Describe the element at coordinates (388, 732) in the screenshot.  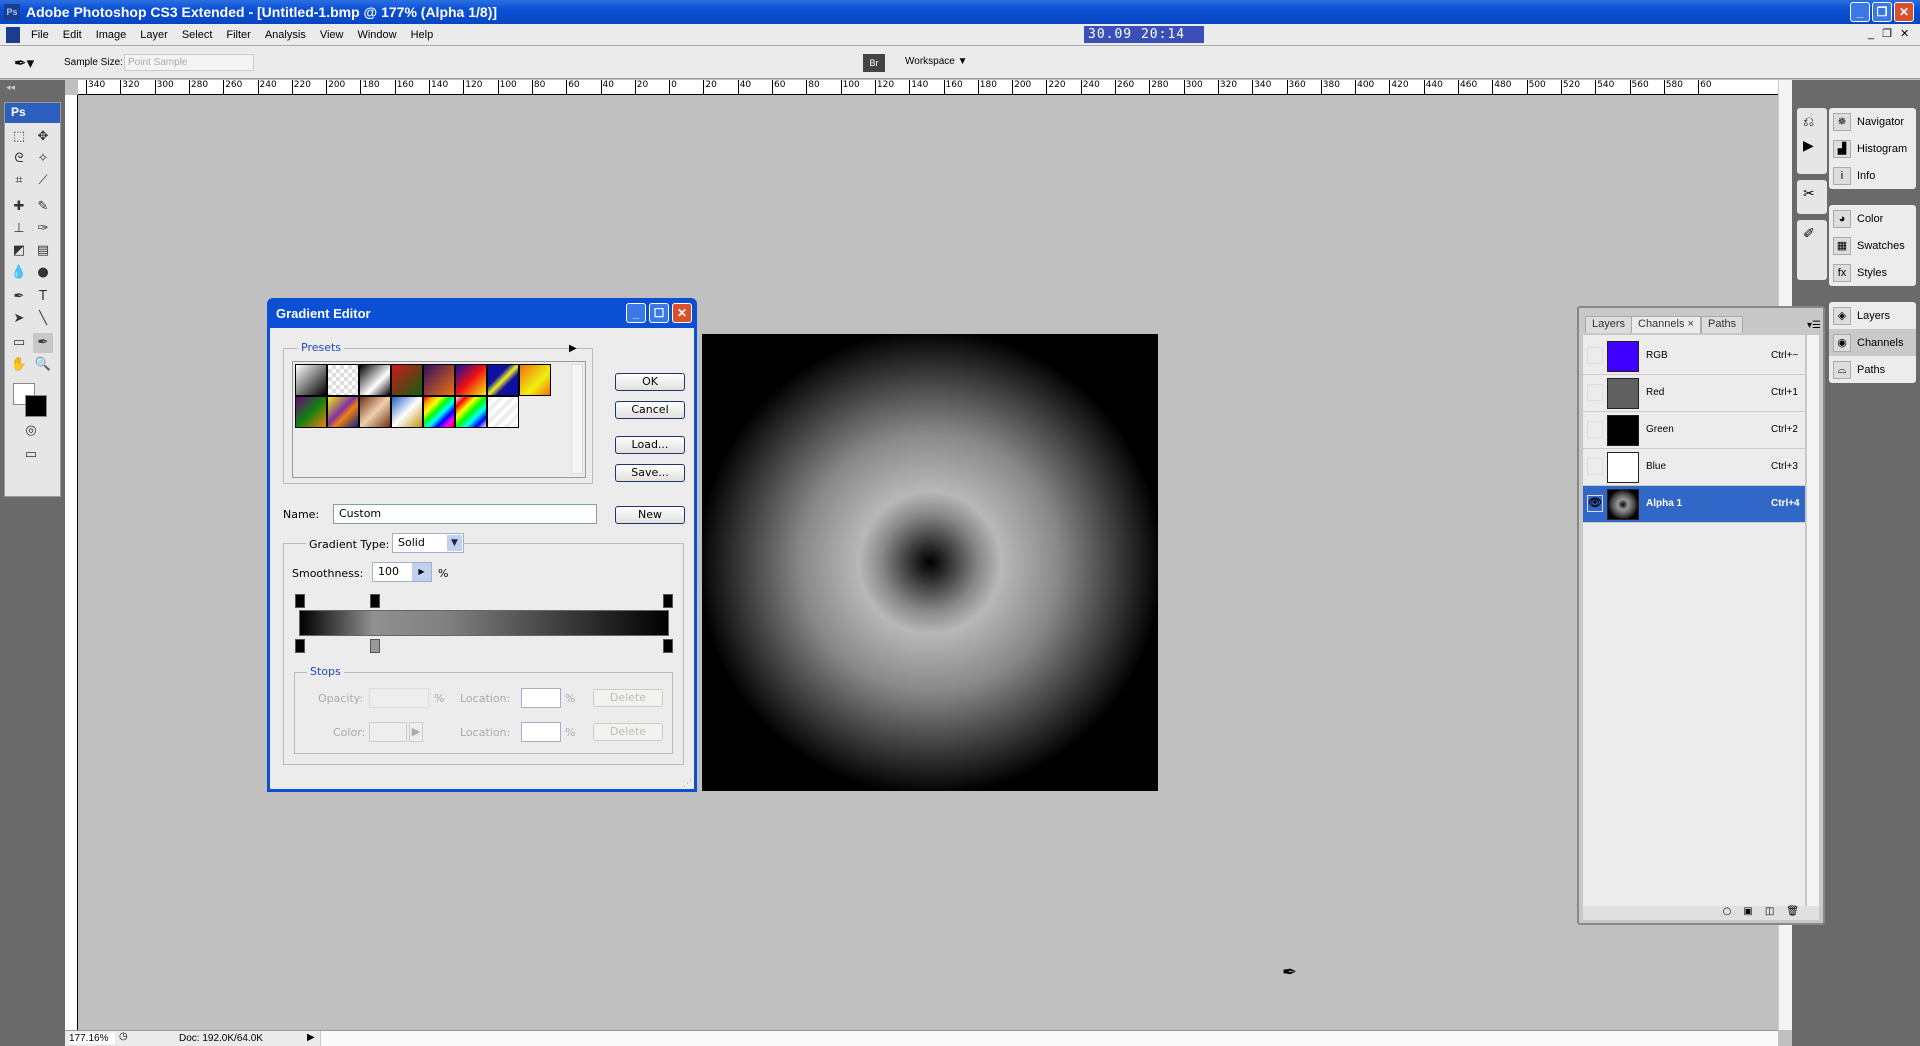
I see `color-swatch-input` at that location.